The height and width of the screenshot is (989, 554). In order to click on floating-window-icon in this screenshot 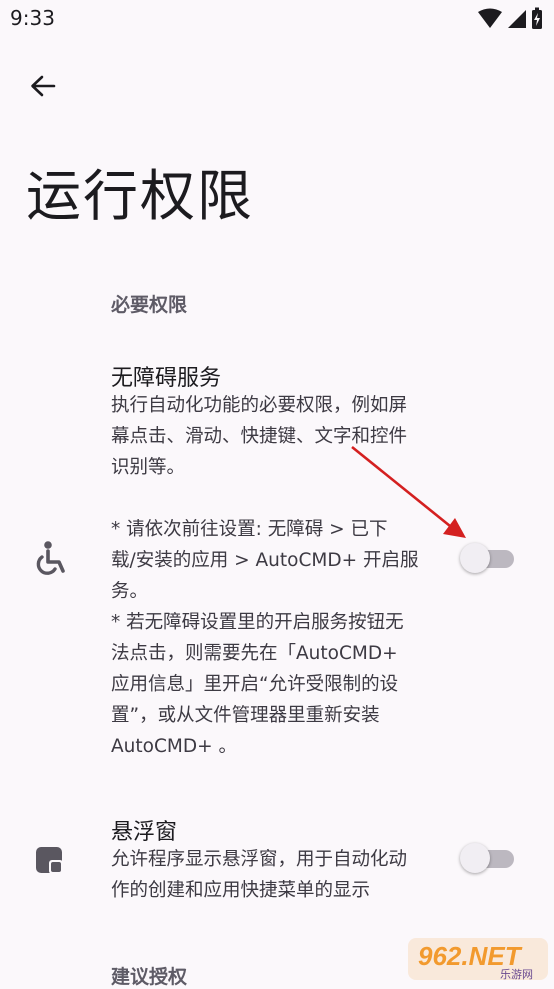, I will do `click(49, 860)`.